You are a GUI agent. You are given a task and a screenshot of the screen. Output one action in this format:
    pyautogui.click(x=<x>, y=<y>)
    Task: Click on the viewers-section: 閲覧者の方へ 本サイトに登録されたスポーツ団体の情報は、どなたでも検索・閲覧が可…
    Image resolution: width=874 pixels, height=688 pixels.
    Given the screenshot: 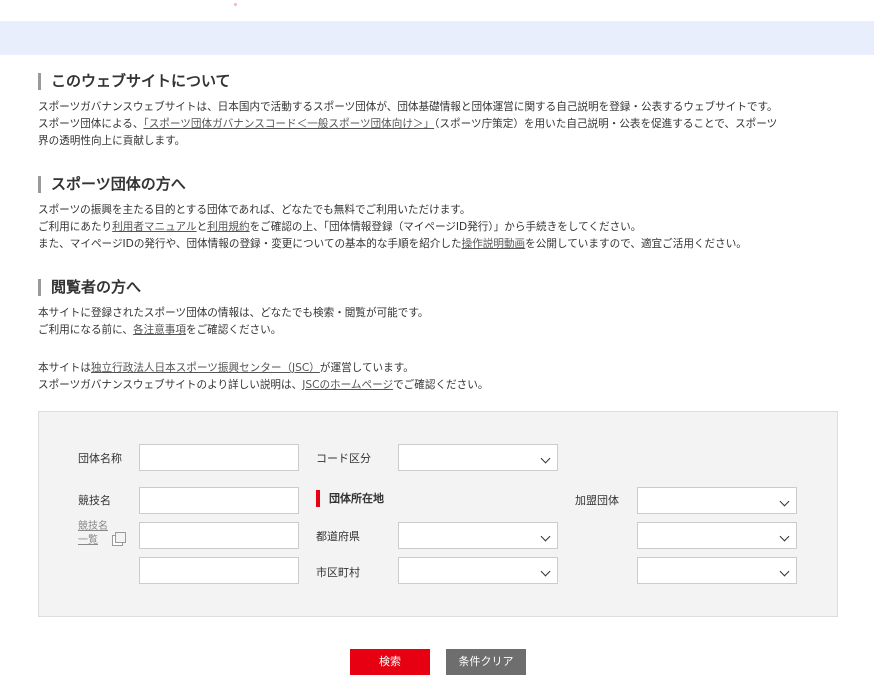 What is the action you would take?
    pyautogui.click(x=438, y=309)
    